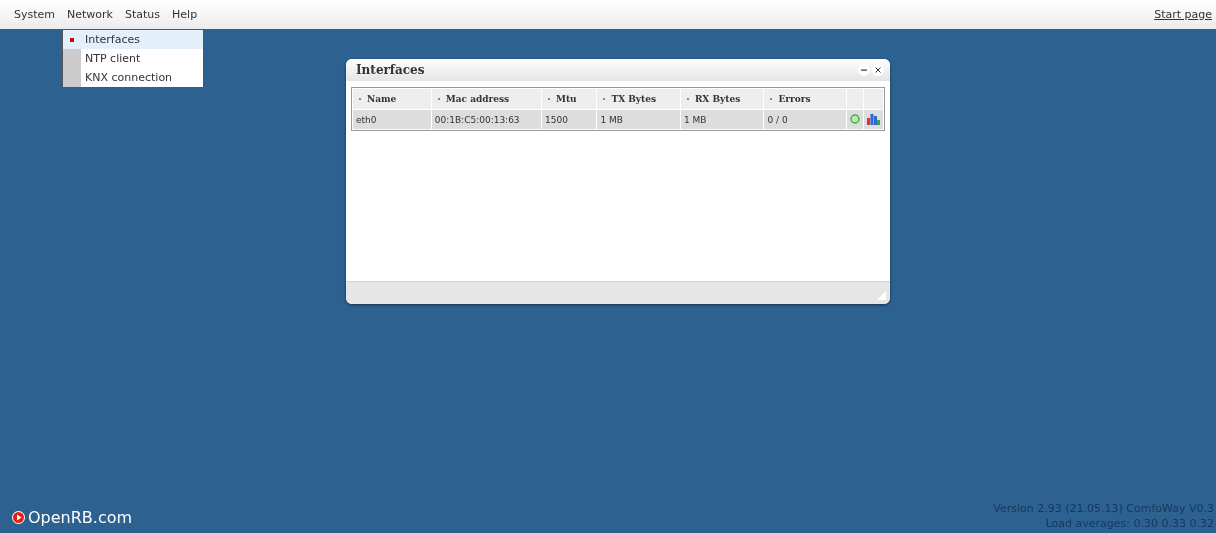  I want to click on menu-item: Help, so click(185, 14).